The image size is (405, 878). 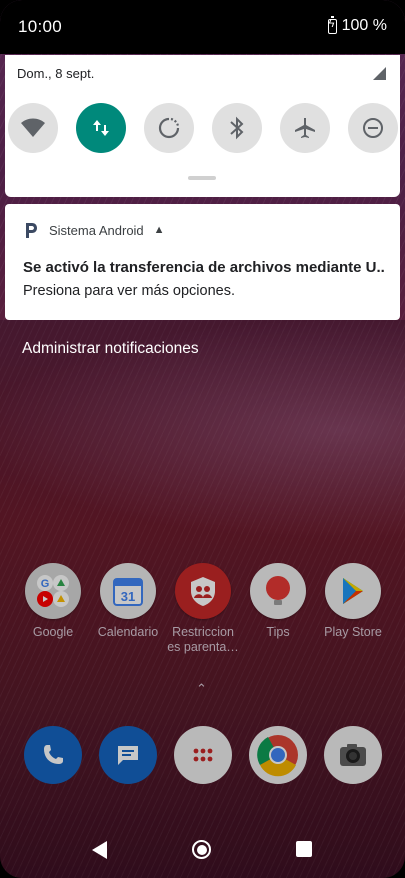 I want to click on dnd-icon, so click(x=373, y=128).